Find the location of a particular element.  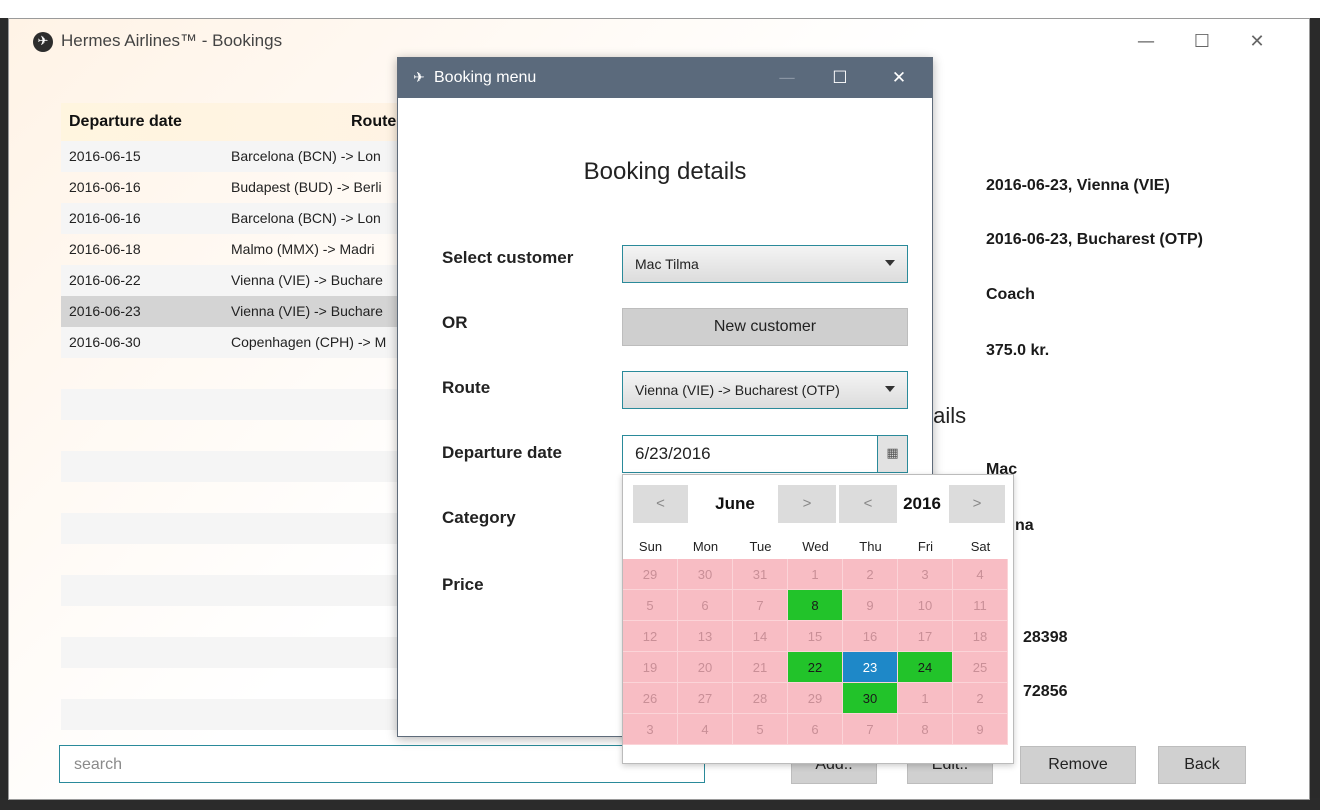

dialog-titlebar: ✈ Booking menu — ☐ ✕ is located at coordinates (665, 78).